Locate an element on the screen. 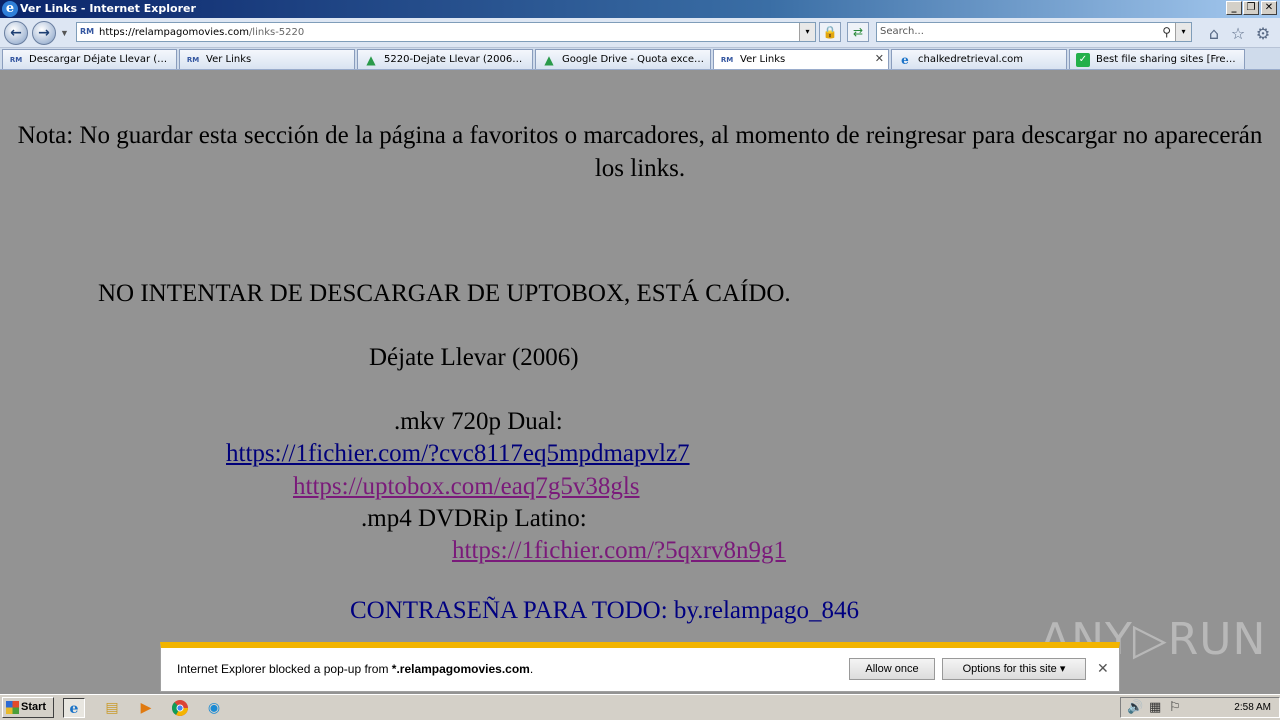 The image size is (1280, 720). address-url: https://relampagomovies.com/links-5220 is located at coordinates (201, 32).